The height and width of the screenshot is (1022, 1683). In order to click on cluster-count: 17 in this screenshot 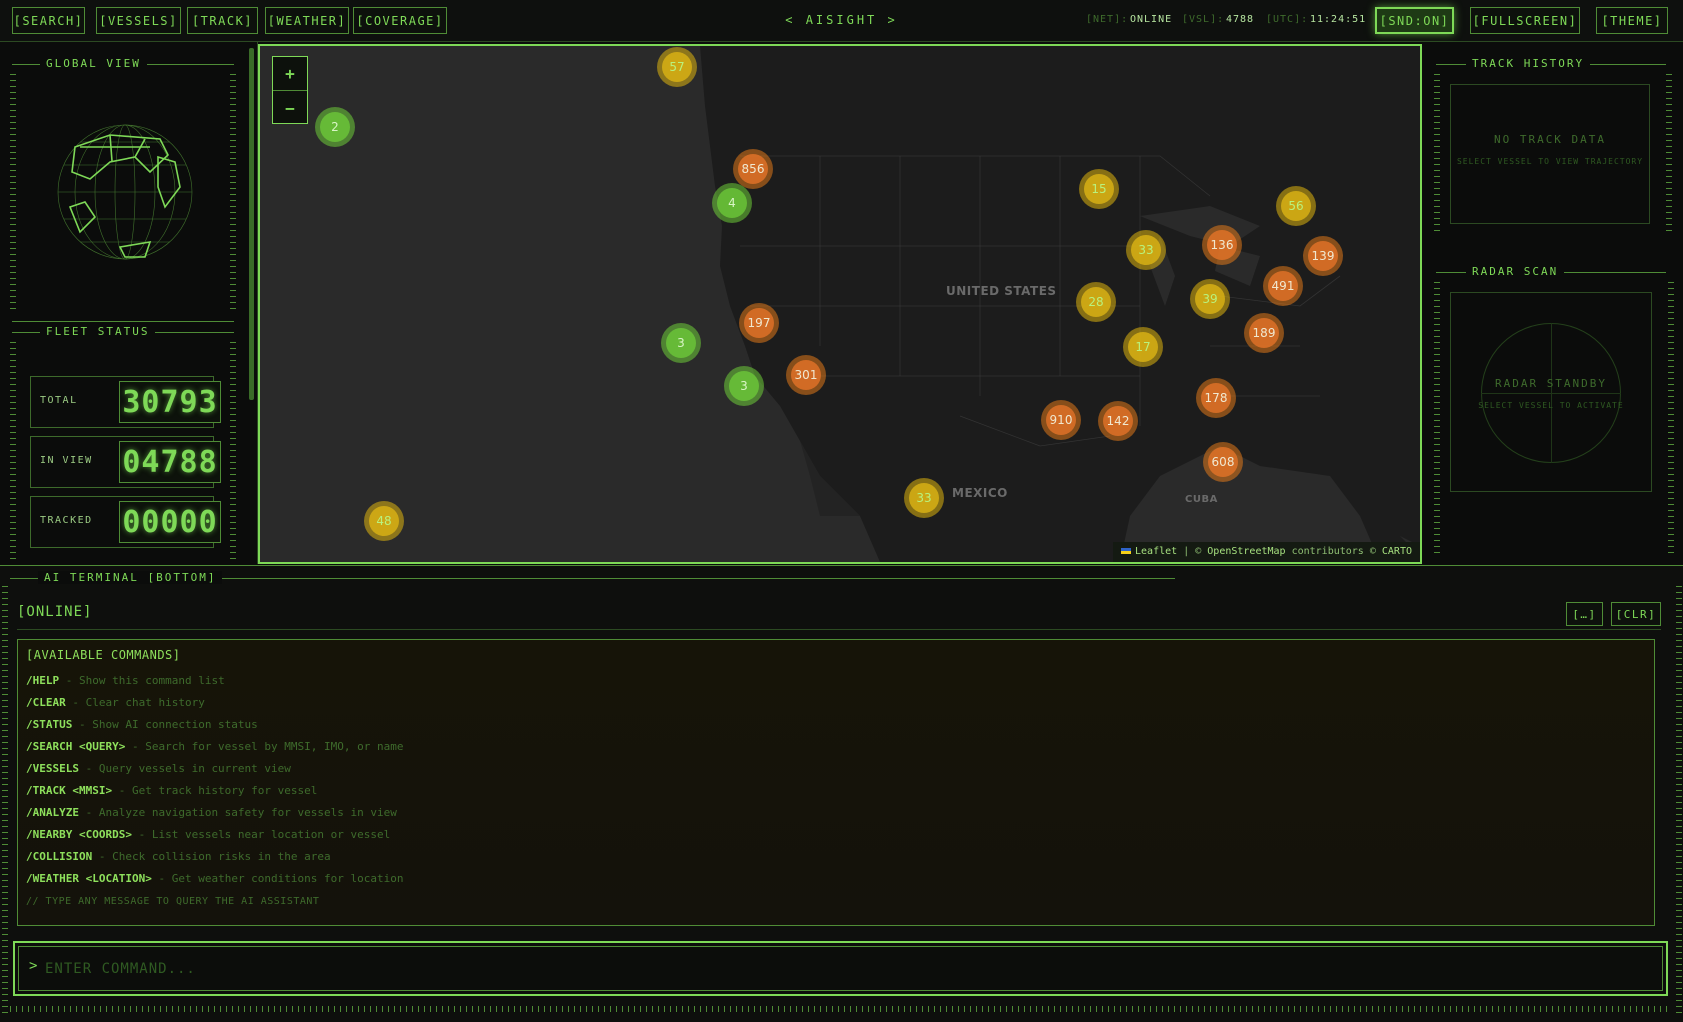, I will do `click(1143, 347)`.